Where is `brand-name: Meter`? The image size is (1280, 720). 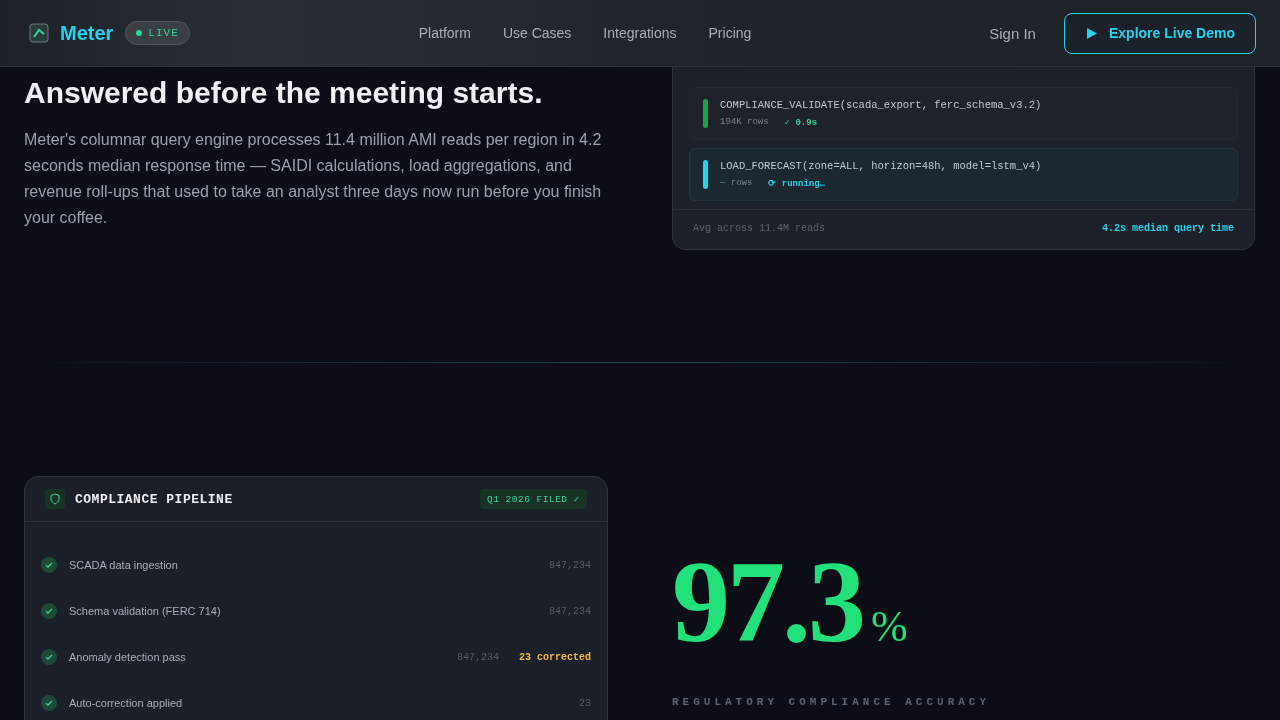
brand-name: Meter is located at coordinates (87, 33).